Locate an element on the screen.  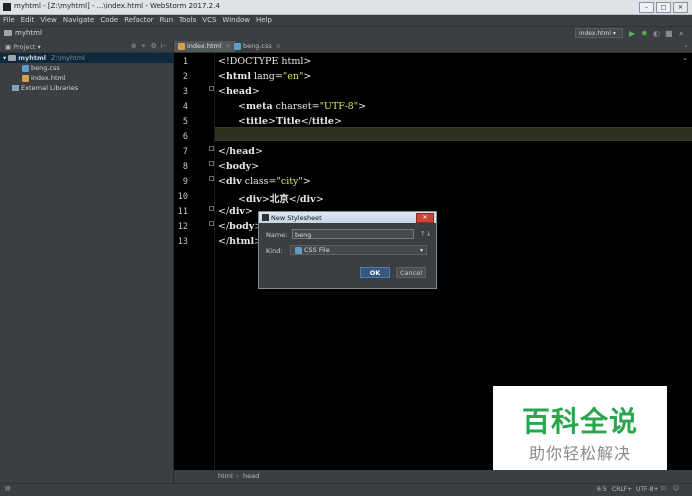
code-line-10: <div>北京</div> is located at coordinates (281, 199).